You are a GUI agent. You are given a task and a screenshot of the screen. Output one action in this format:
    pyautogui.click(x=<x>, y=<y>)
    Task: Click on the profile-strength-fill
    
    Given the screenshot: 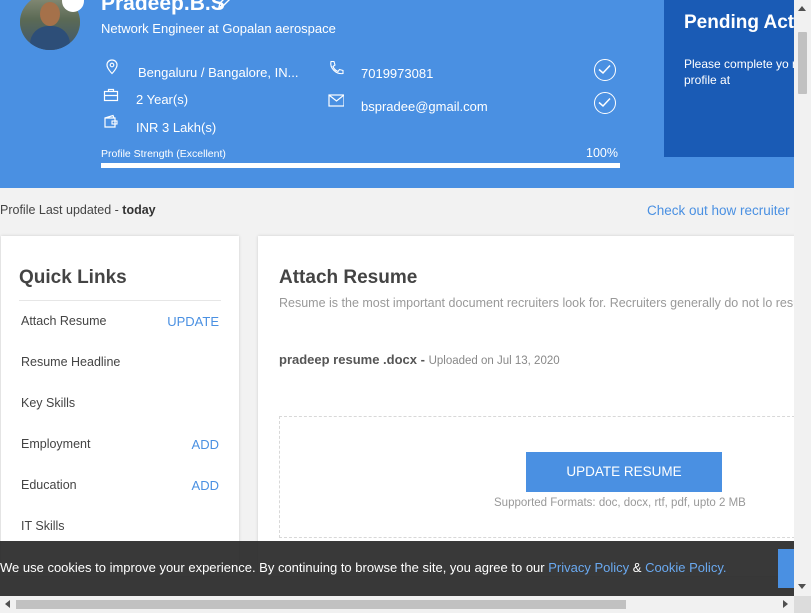 What is the action you would take?
    pyautogui.click(x=360, y=165)
    